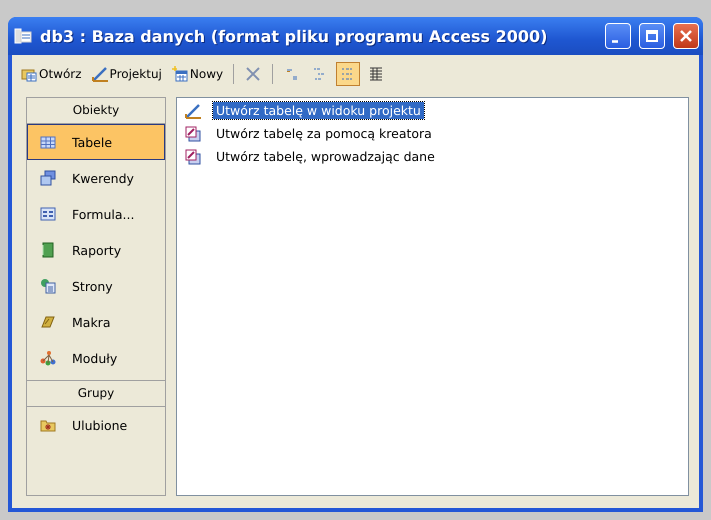 The width and height of the screenshot is (711, 520). What do you see at coordinates (197, 74) in the screenshot?
I see `toolbar-button: Nowy` at bounding box center [197, 74].